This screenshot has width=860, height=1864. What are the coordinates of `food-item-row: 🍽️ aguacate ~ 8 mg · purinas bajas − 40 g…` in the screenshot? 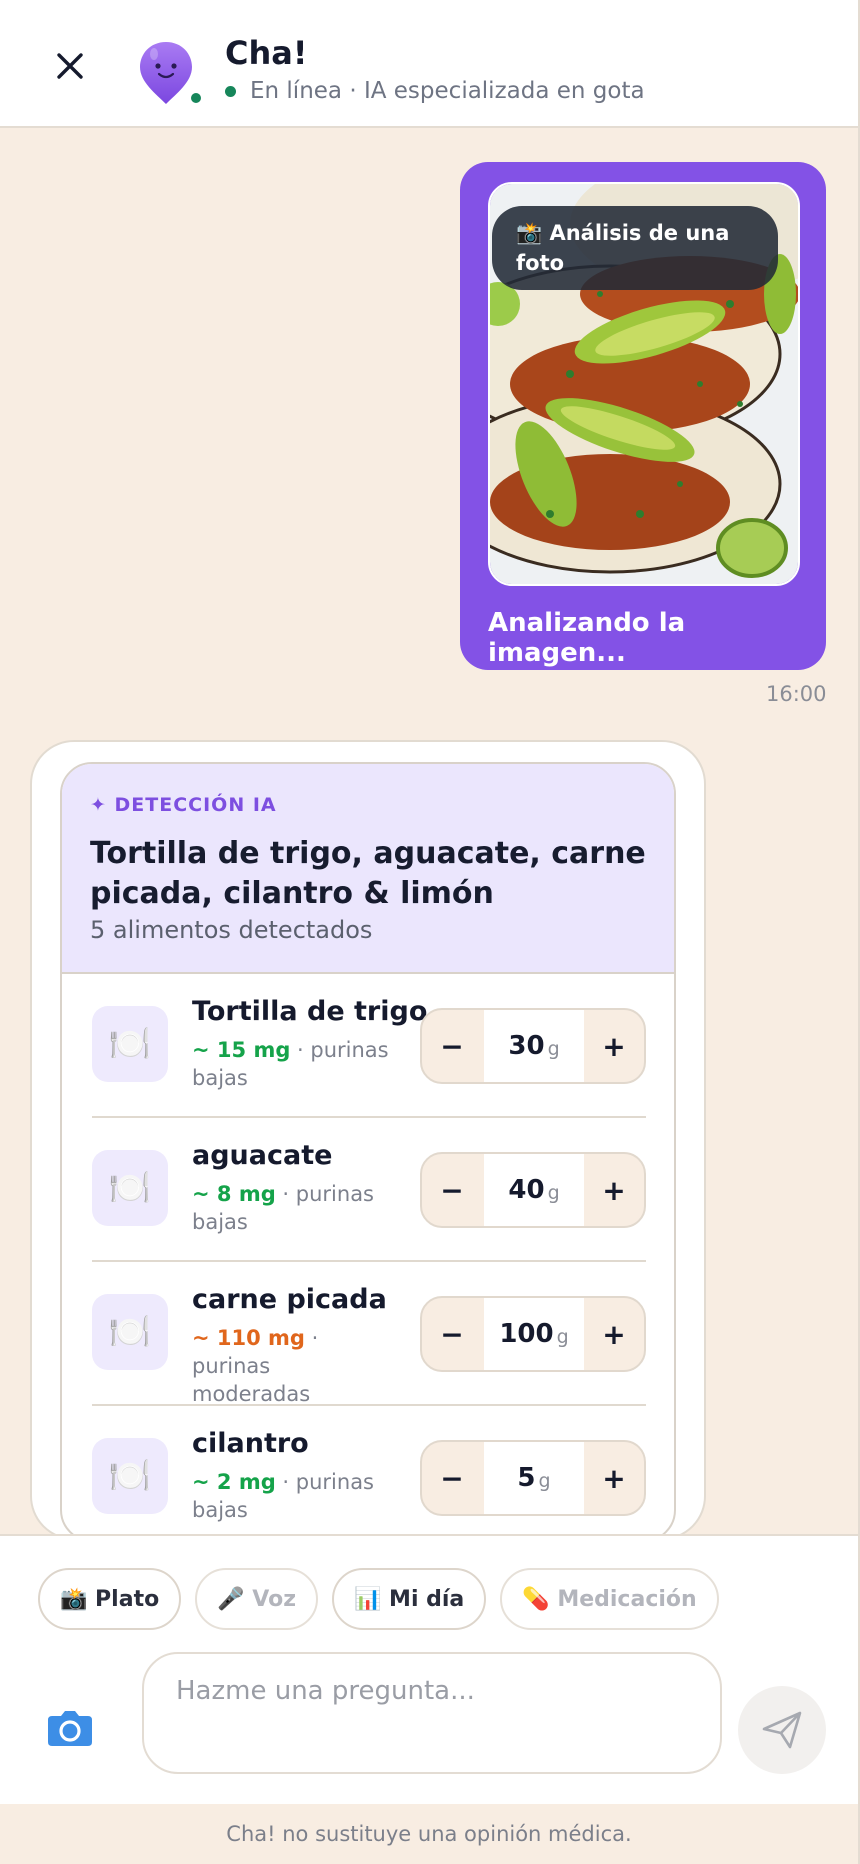 It's located at (369, 1190).